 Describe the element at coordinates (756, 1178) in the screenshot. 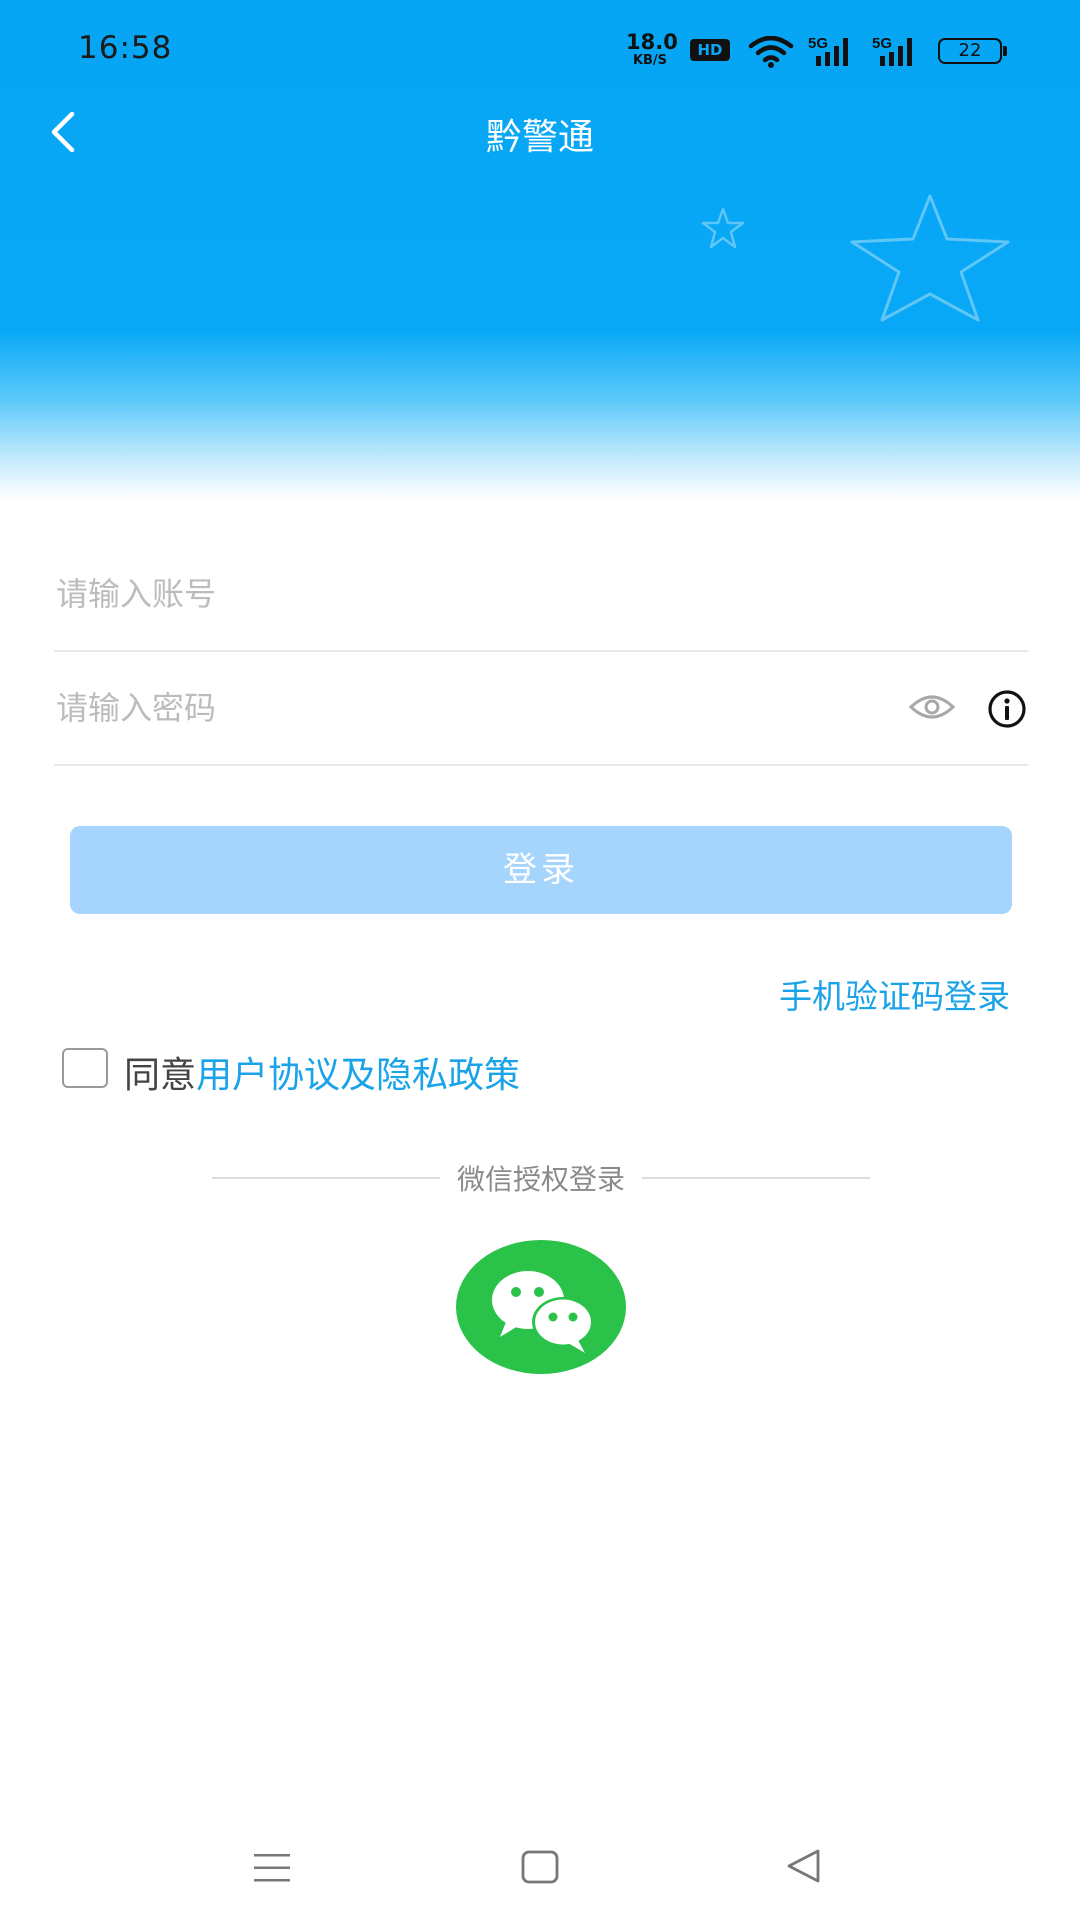

I see `divider-right` at that location.